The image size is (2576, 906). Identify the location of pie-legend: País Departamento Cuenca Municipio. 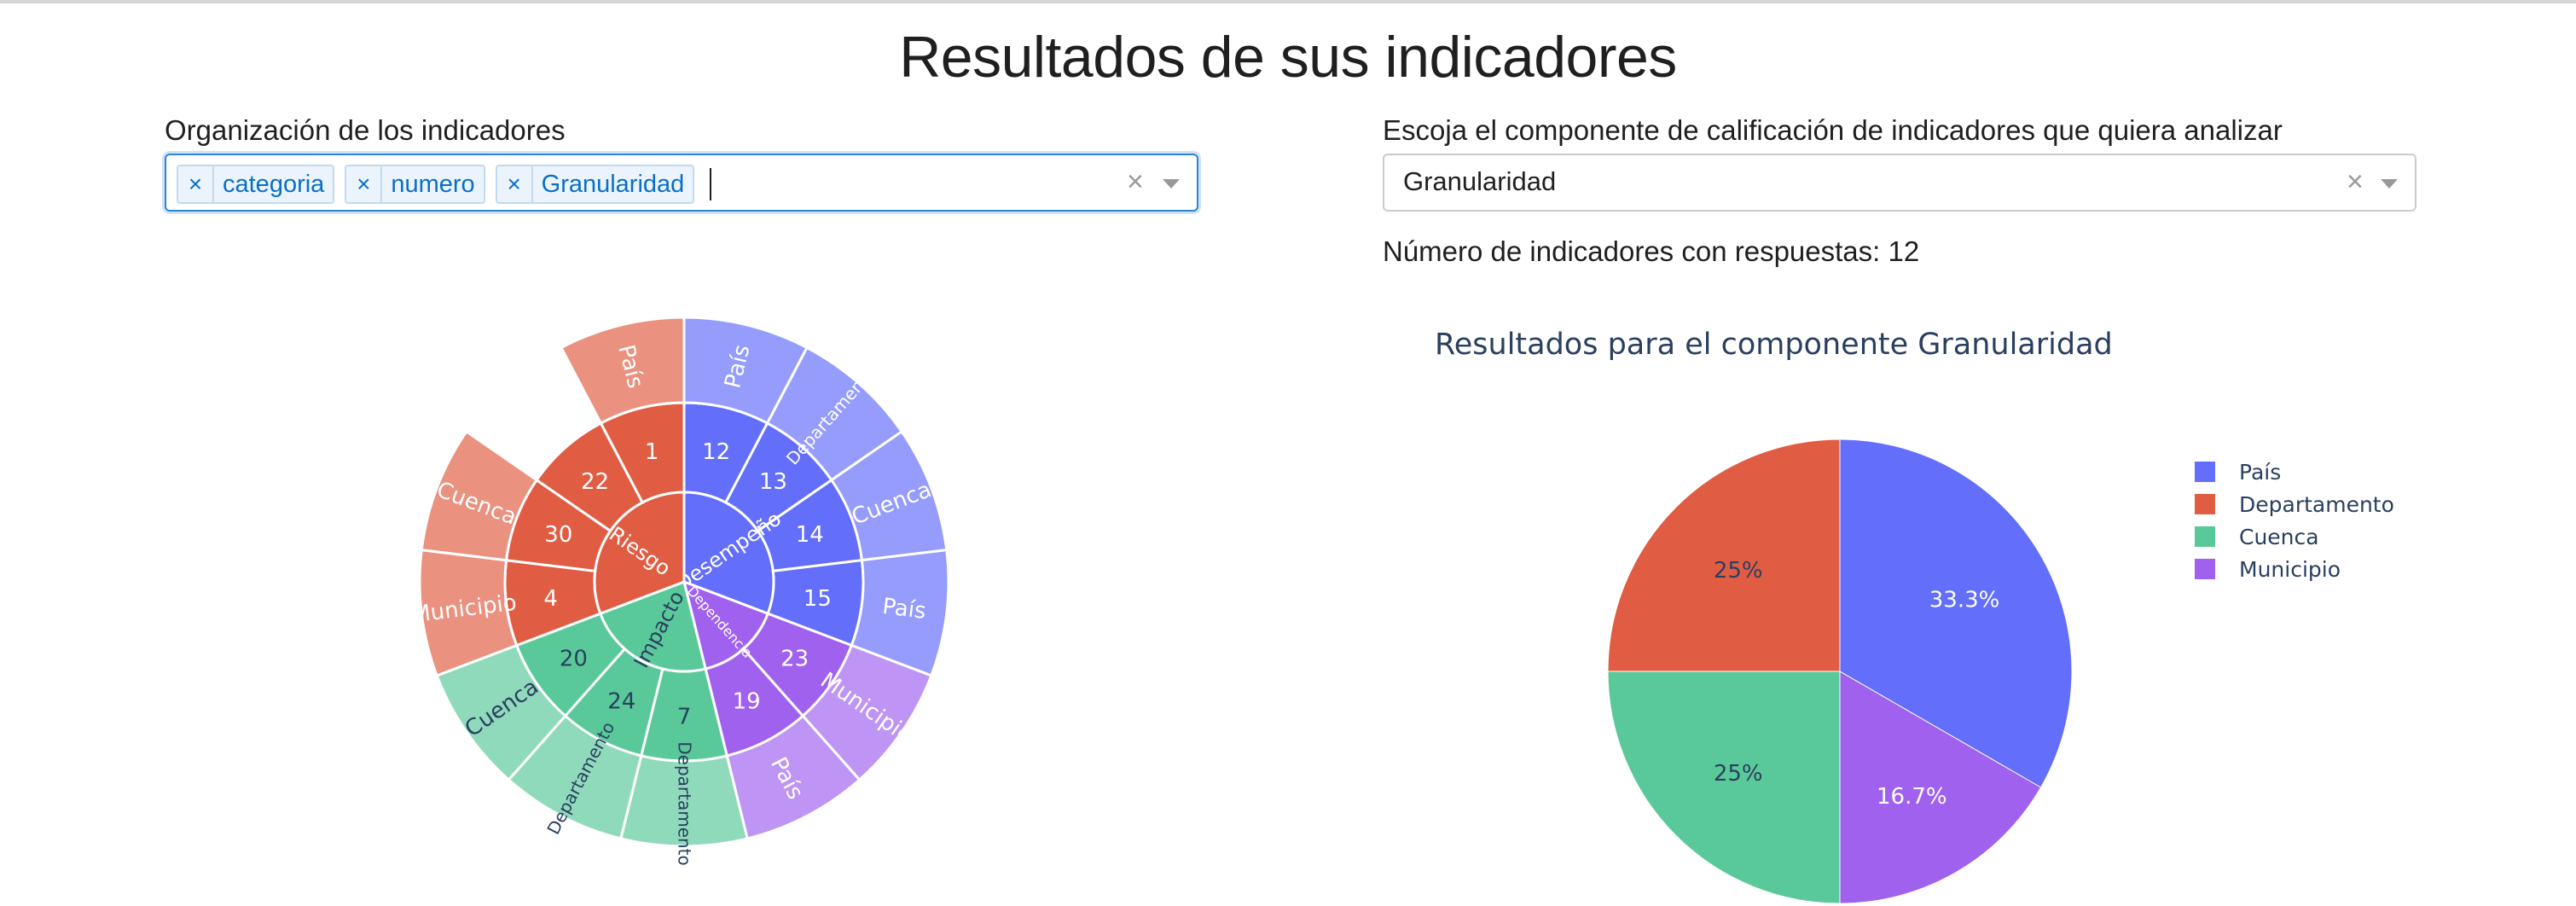
(2294, 520).